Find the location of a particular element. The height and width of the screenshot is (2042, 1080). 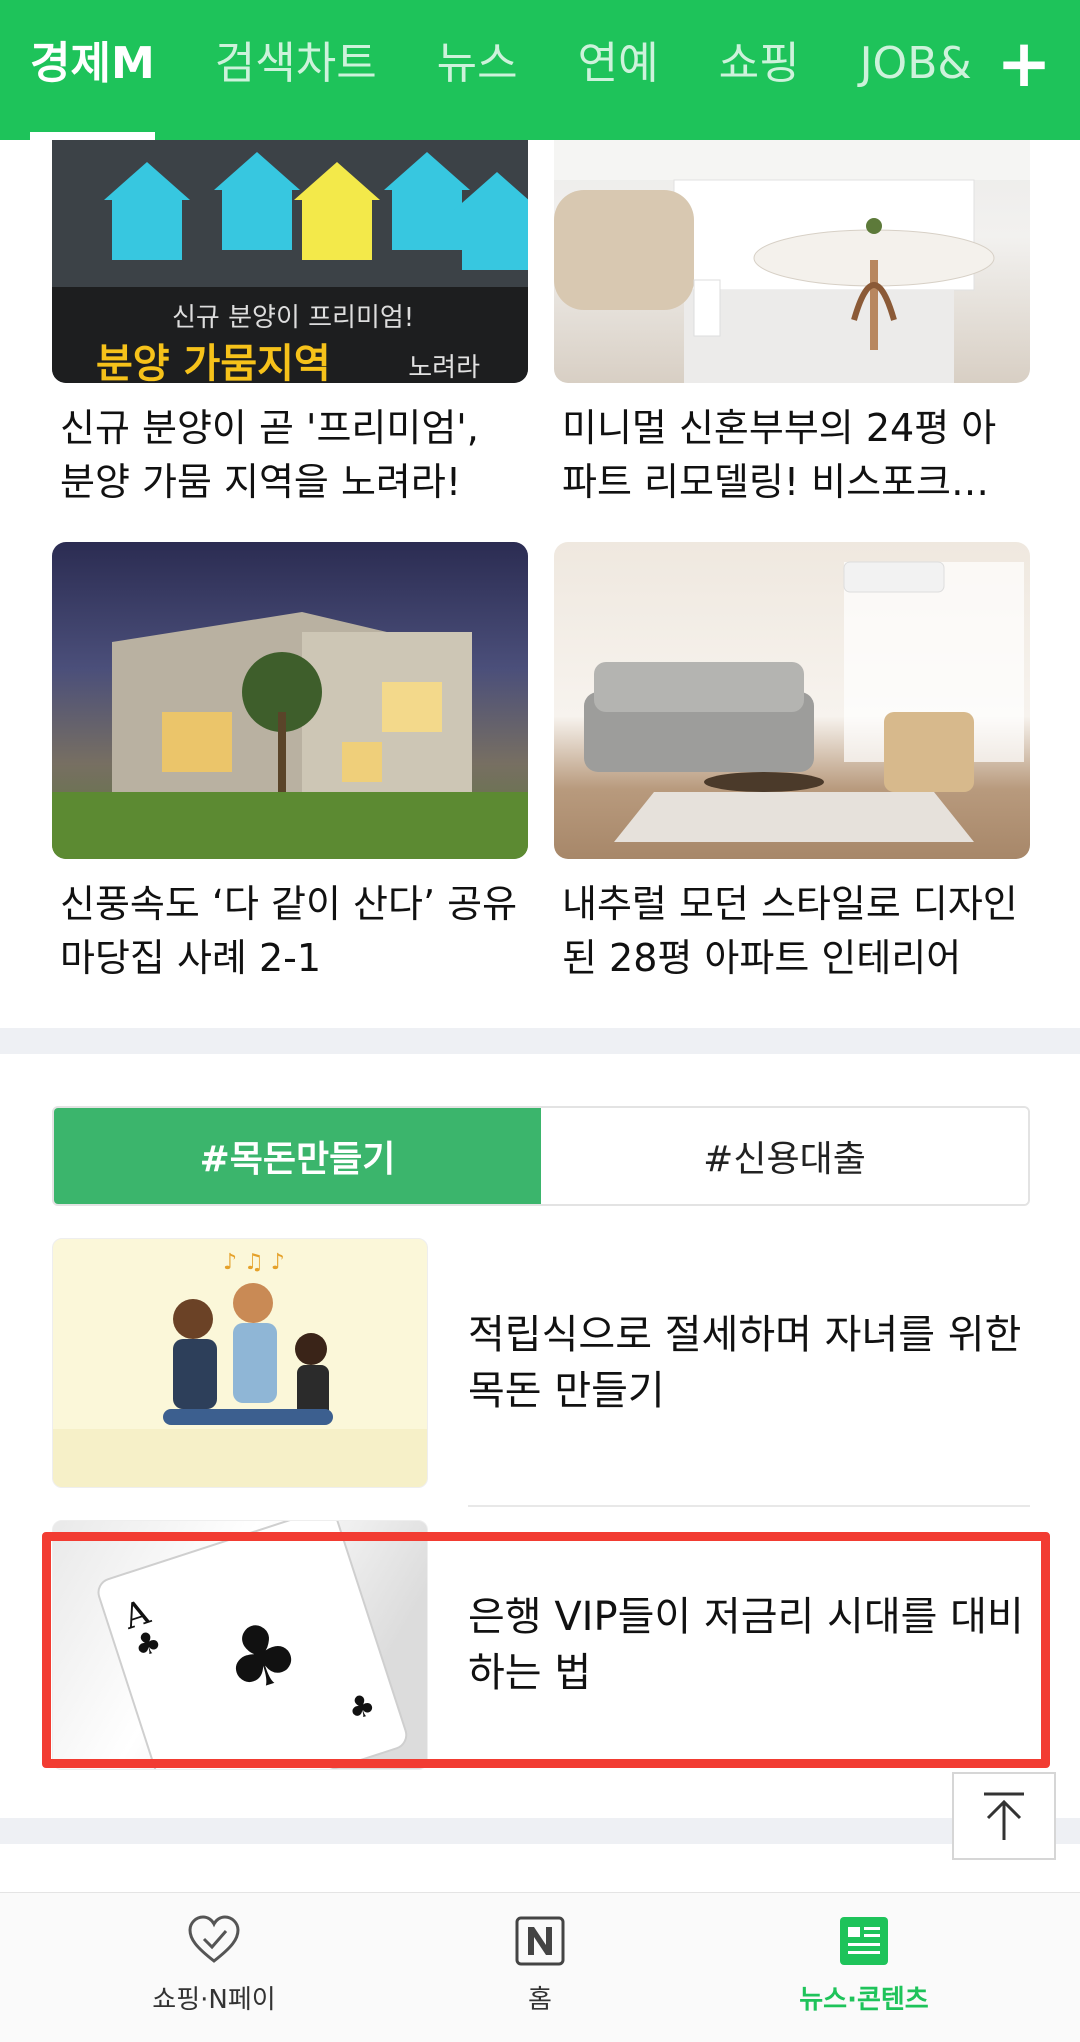

banner-subtitle: 신규 분양이 프리미엄! is located at coordinates (293, 318).